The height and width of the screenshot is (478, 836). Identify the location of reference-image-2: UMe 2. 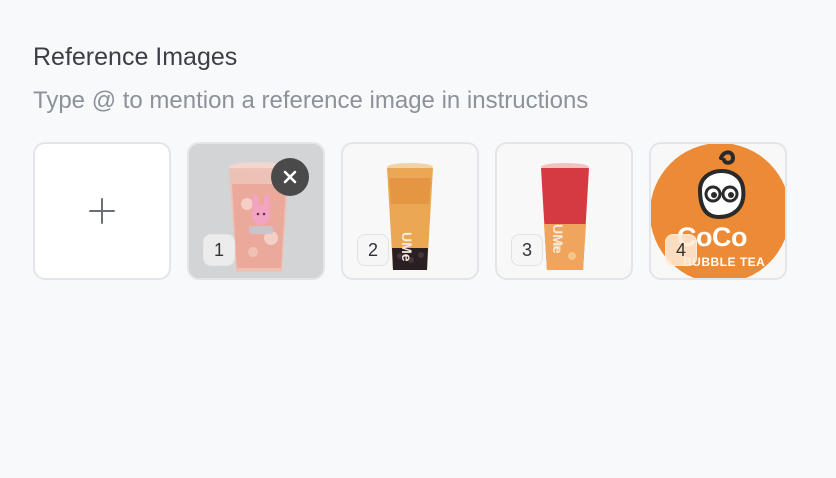
(410, 211).